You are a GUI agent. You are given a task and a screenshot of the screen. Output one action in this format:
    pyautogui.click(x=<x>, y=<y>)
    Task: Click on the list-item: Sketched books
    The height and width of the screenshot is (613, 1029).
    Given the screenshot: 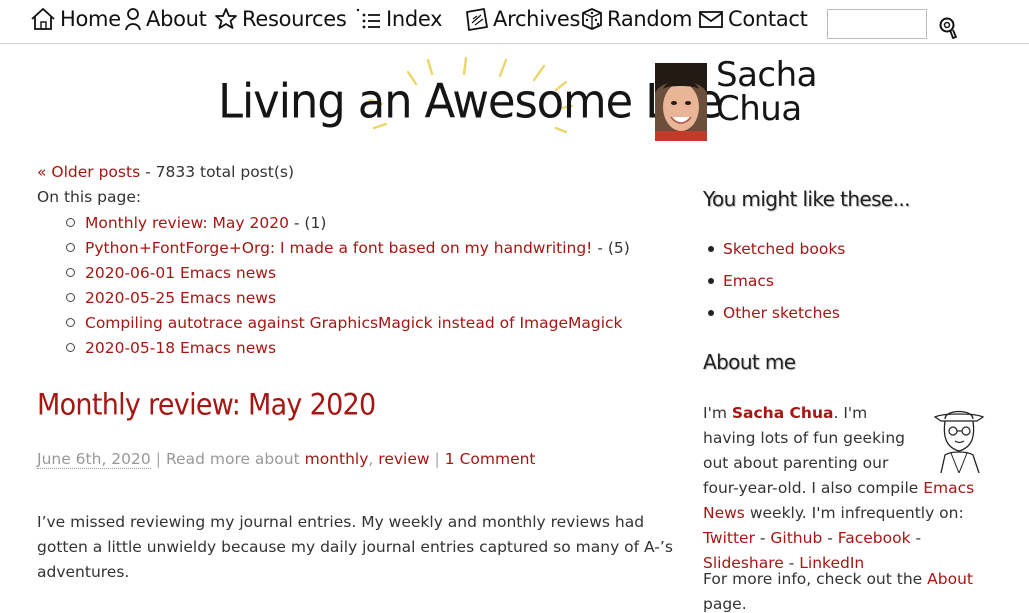 What is the action you would take?
    pyautogui.click(x=776, y=254)
    